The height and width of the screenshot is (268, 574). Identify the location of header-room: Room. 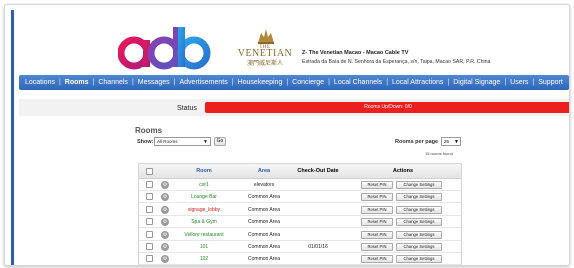
(204, 171).